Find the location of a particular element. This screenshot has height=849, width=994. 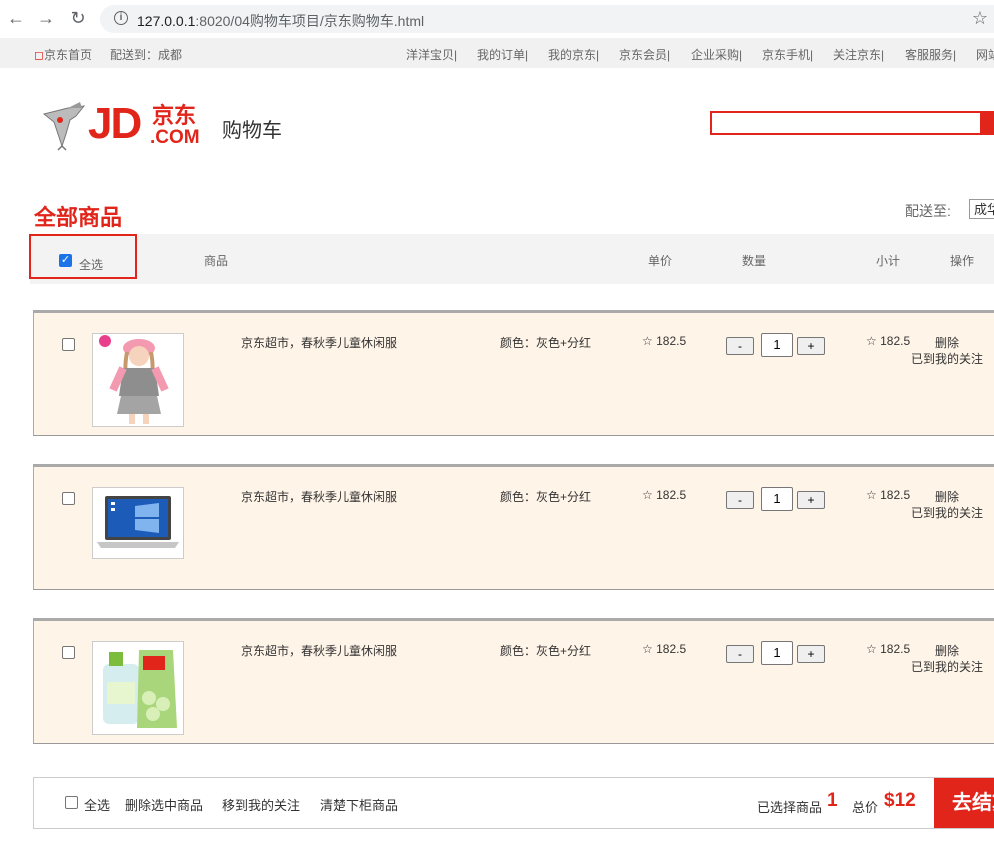

move-to-favorites-link: 移到我的关注 is located at coordinates (261, 804).